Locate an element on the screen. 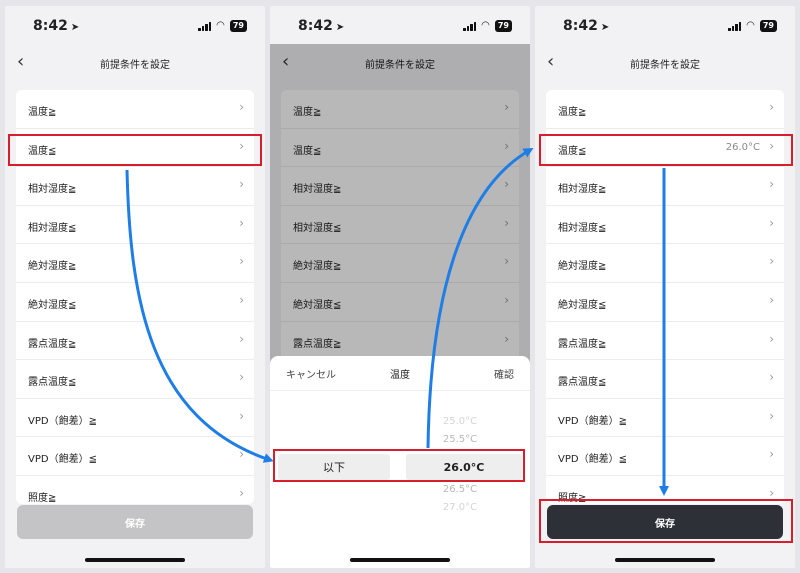 The height and width of the screenshot is (573, 800). arrow-to-picker is located at coordinates (199, 316).